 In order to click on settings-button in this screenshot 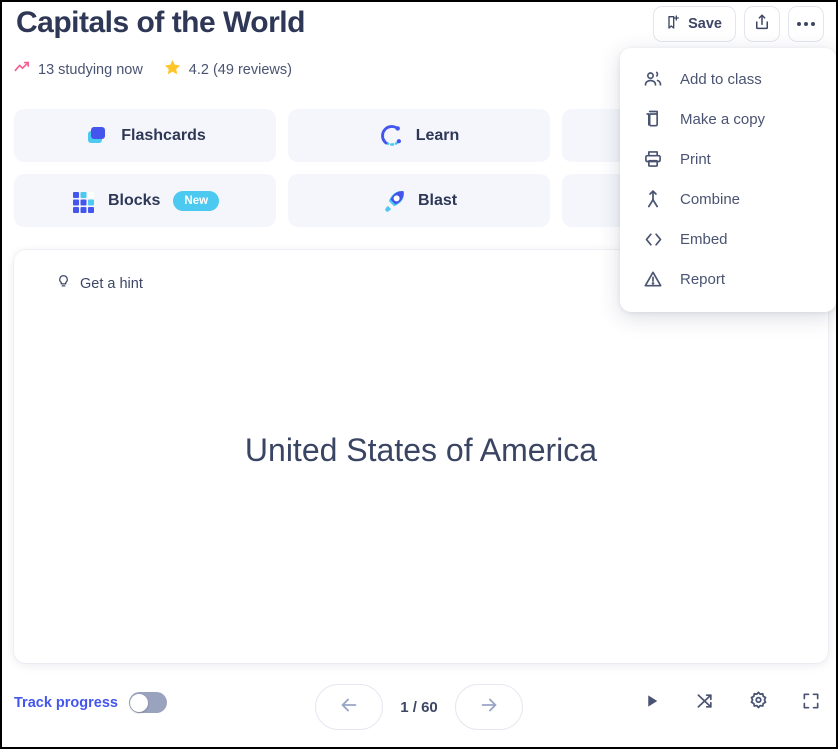, I will do `click(758, 703)`.